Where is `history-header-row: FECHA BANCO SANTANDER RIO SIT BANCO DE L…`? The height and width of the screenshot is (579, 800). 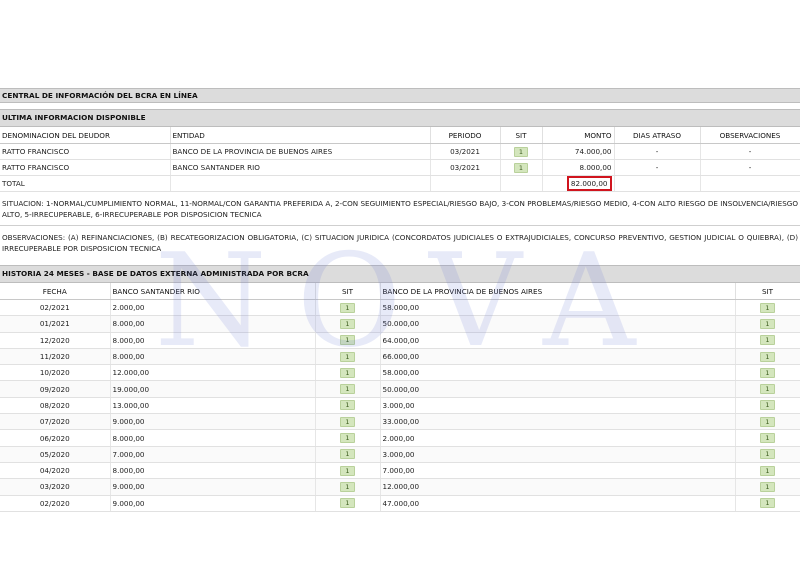 history-header-row: FECHA BANCO SANTANDER RIO SIT BANCO DE L… is located at coordinates (400, 291).